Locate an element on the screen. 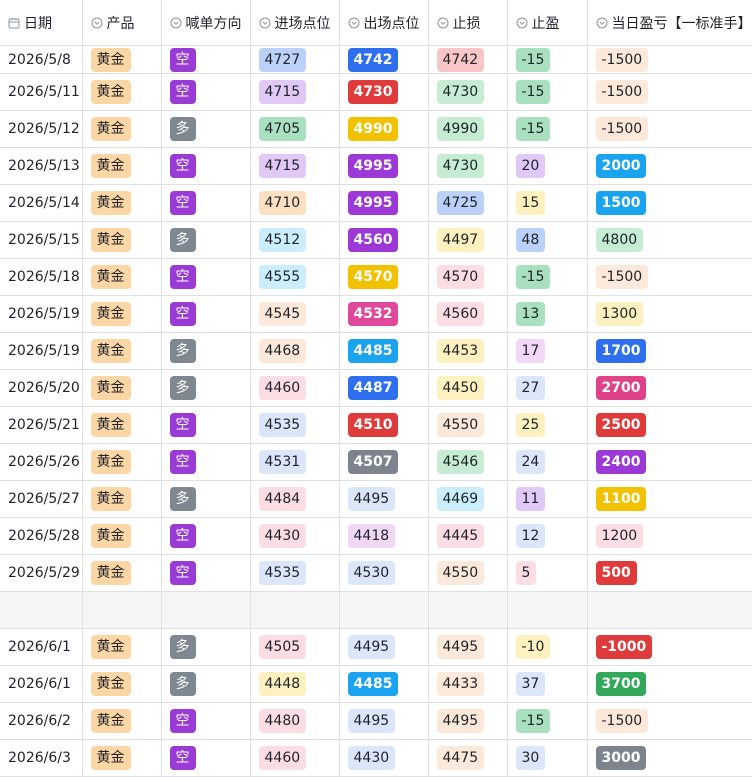  exit-price-cell: 4990 is located at coordinates (384, 129).